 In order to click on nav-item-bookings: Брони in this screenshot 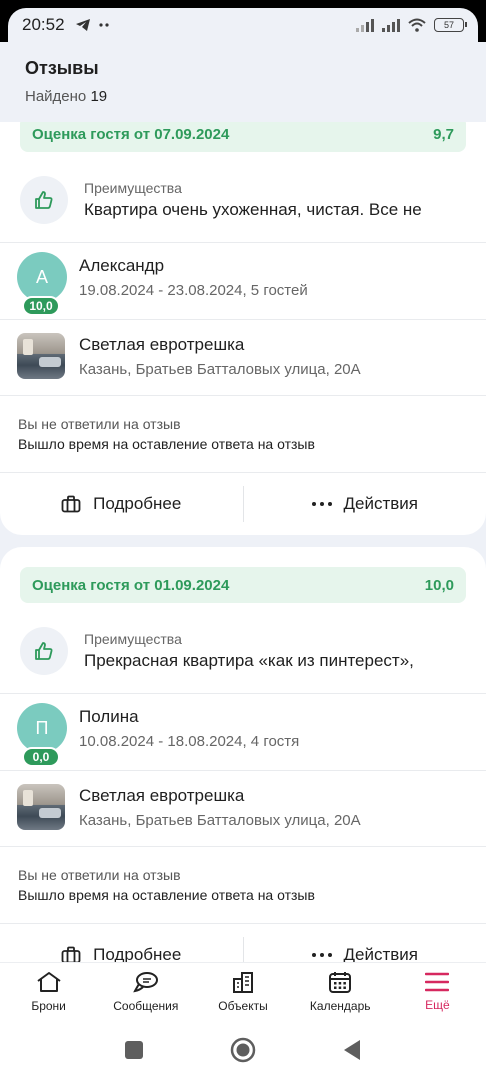, I will do `click(48, 991)`.